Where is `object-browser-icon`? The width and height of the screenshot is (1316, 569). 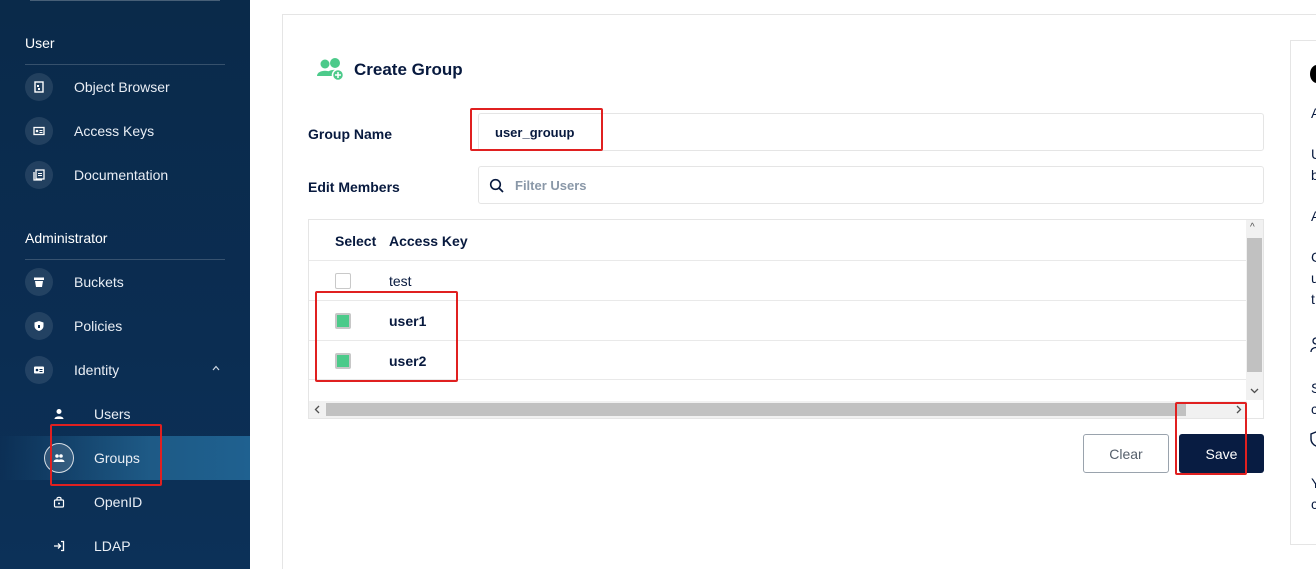 object-browser-icon is located at coordinates (39, 87).